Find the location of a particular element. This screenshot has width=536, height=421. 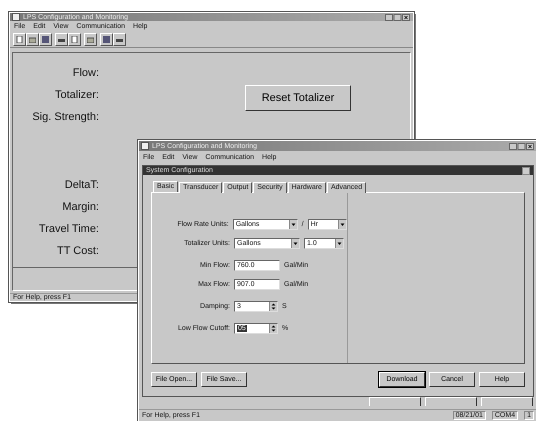

reset-totalizer-button: Reset Totalizer is located at coordinates (298, 98).